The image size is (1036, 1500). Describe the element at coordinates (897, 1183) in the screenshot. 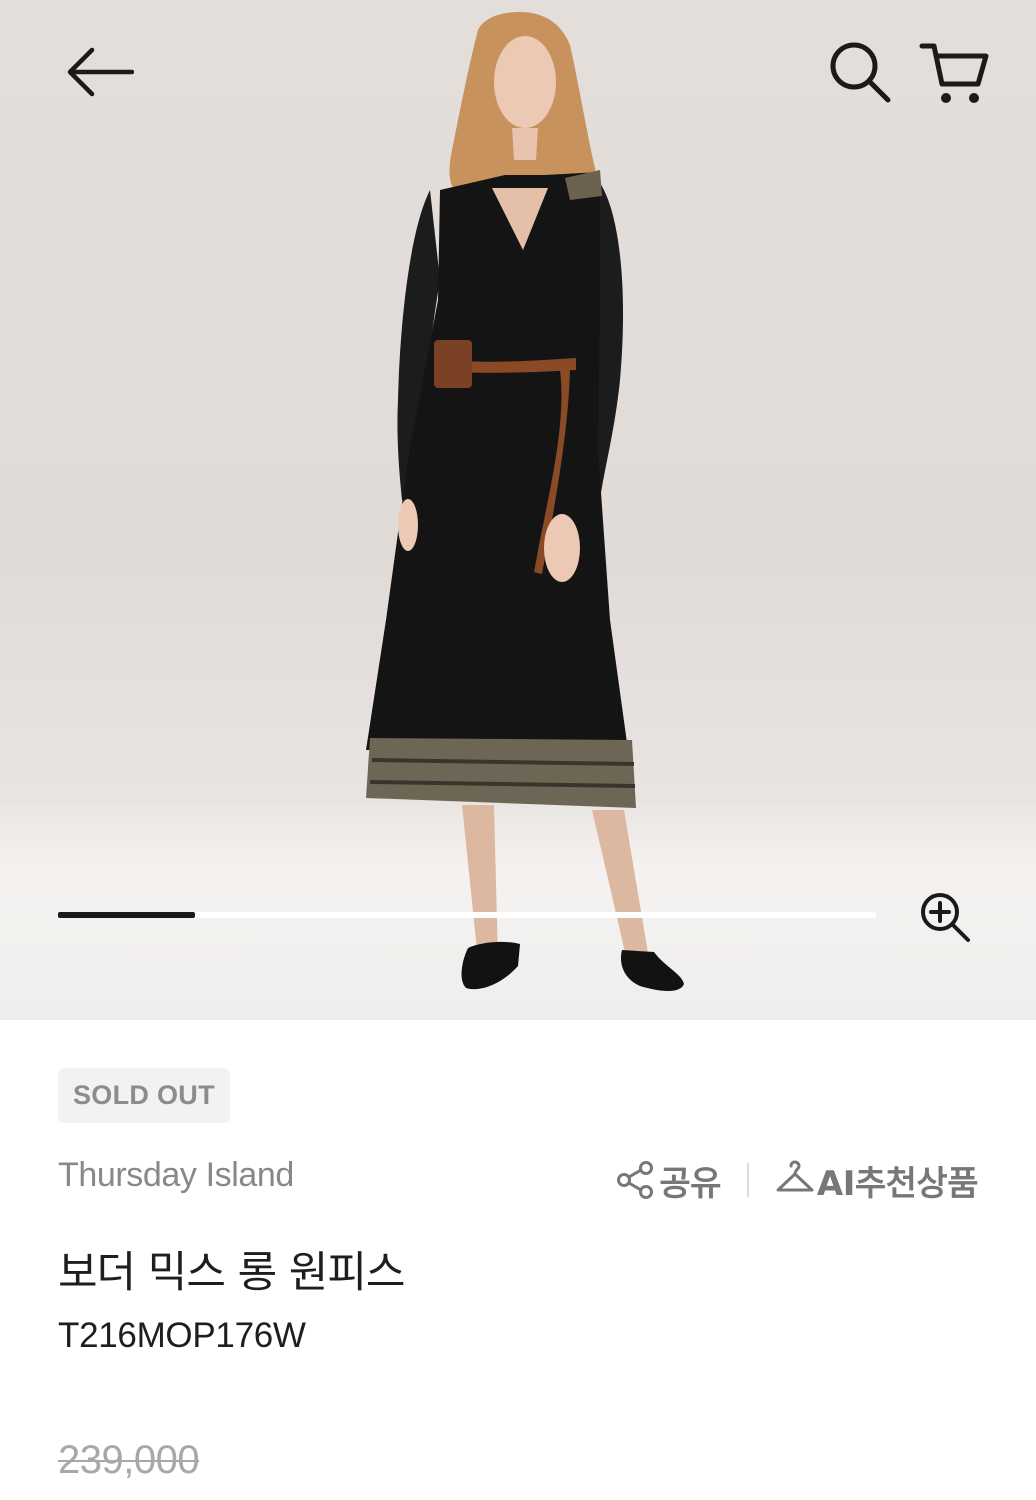

I see `ai-recommend-label: AI추천상품` at that location.